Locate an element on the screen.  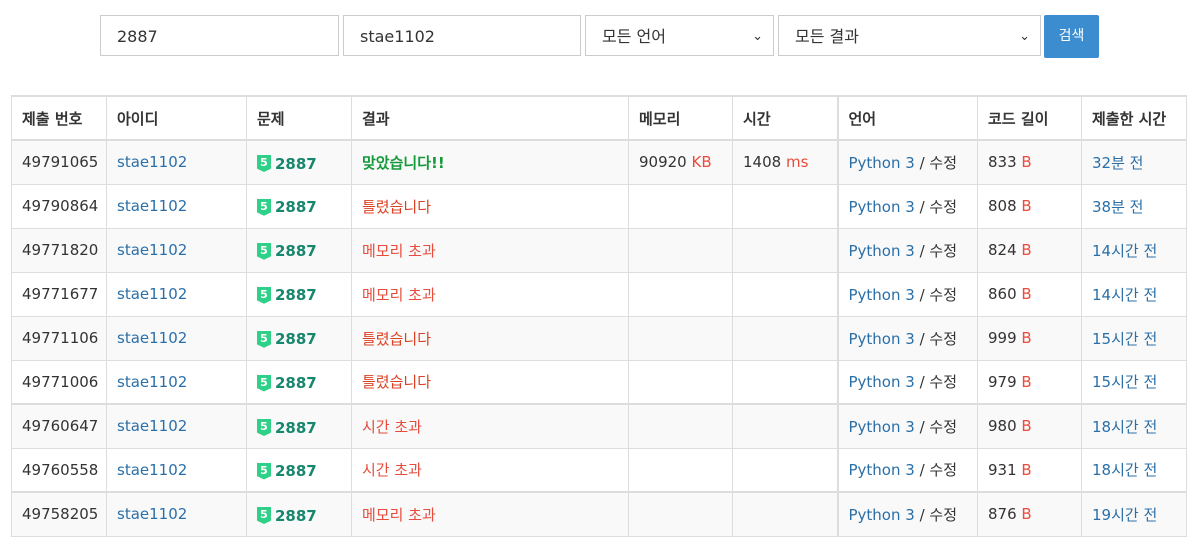
memory-cell: 90920 KB is located at coordinates (680, 162).